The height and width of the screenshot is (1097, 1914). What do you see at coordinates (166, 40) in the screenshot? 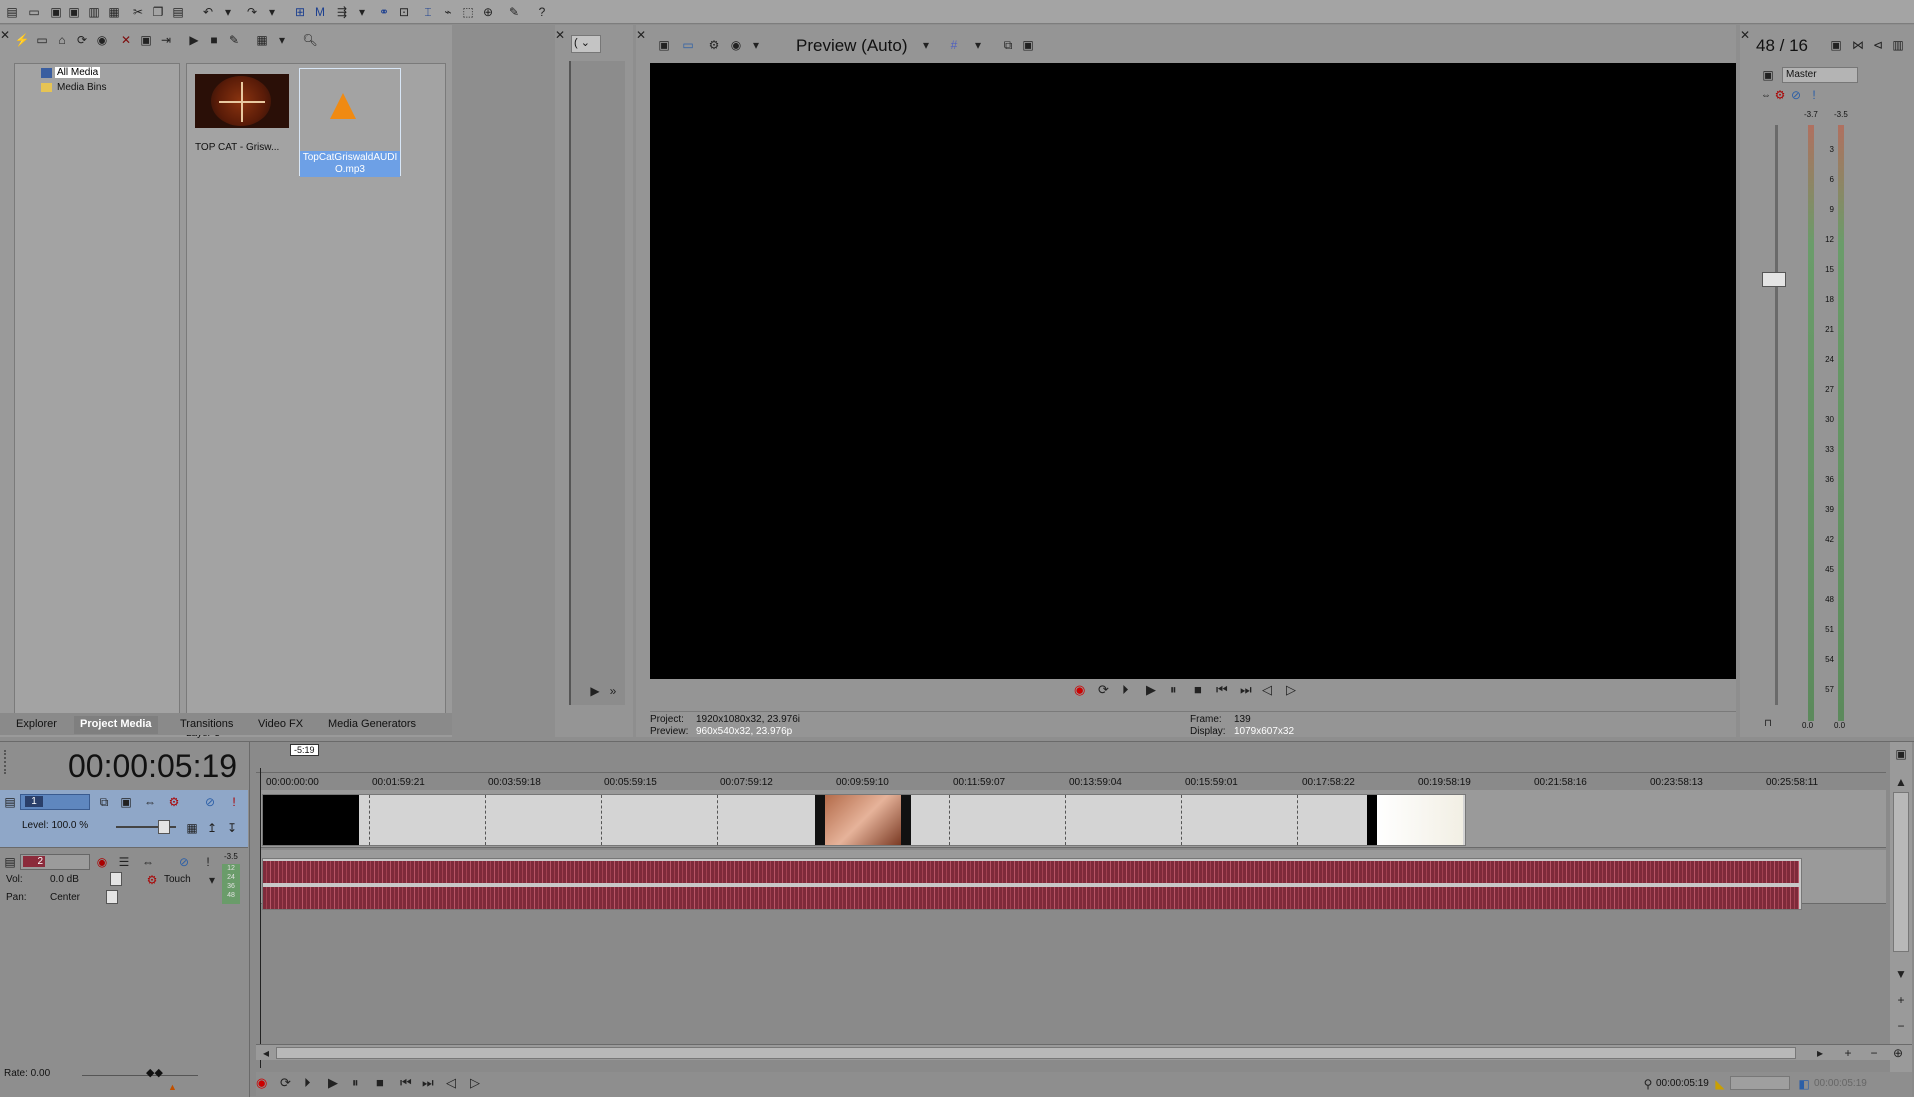
I see `replace-icon: ⇥` at bounding box center [166, 40].